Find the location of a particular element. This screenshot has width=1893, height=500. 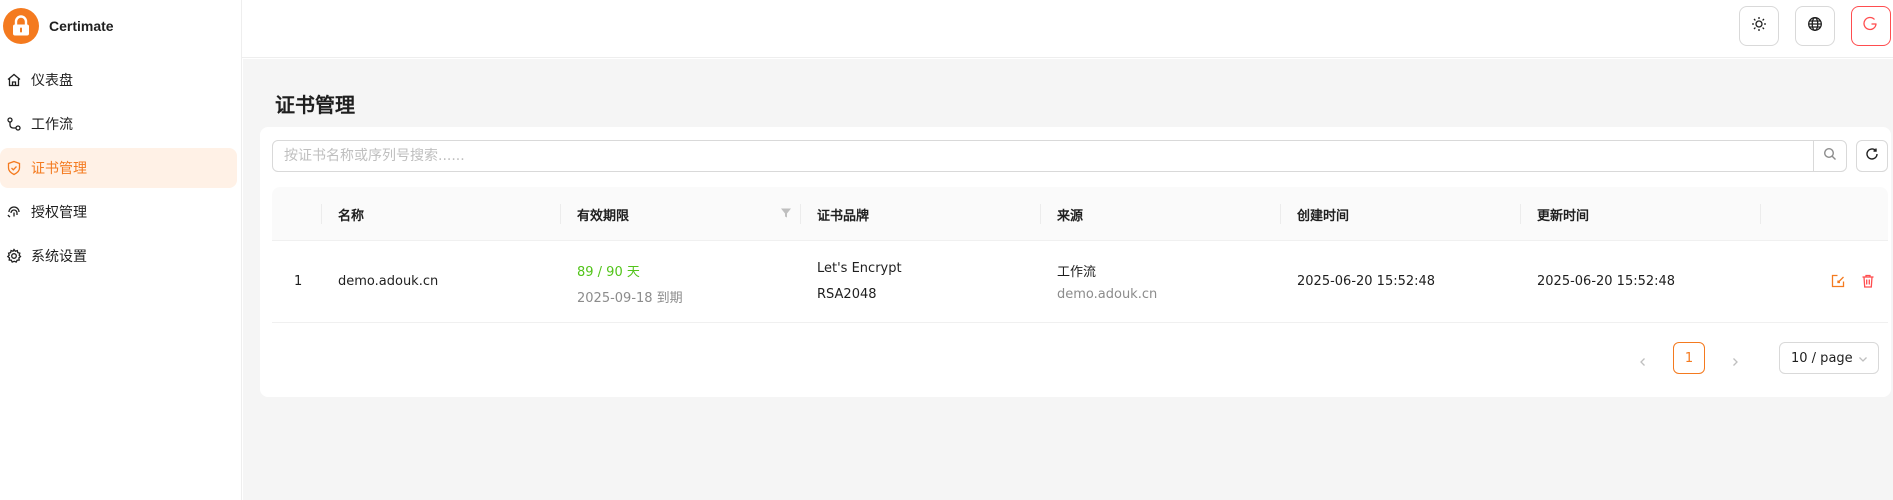

sidebar-item-settings: 系统设置 is located at coordinates (118, 256).